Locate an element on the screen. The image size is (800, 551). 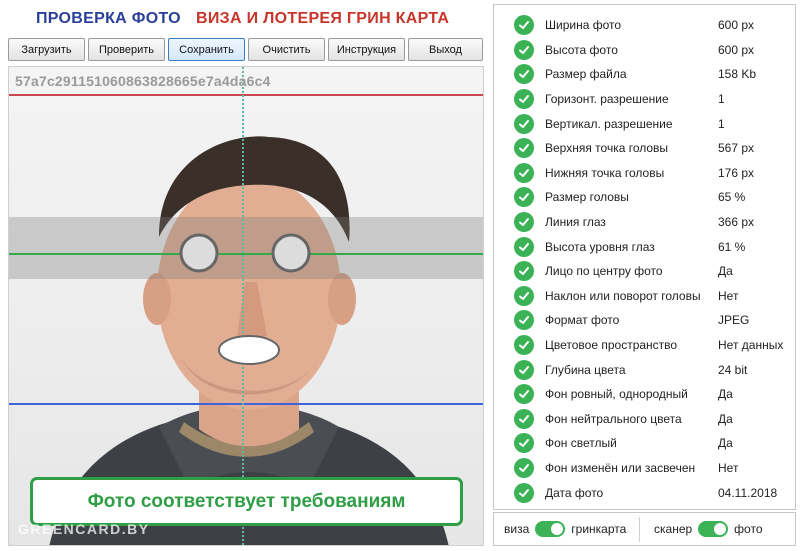
app-header: ПРОВЕРКА ФОТО ВИЗА И ЛОТЕРЕЯ ГРИН КАРТА is located at coordinates (244, 19).